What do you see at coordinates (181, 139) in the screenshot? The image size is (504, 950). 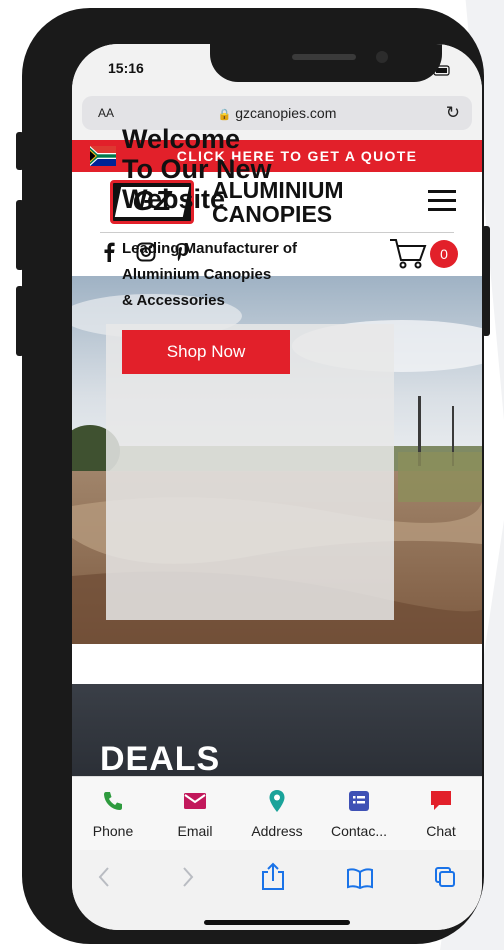 I see `hero-title-line-1: Welcome` at bounding box center [181, 139].